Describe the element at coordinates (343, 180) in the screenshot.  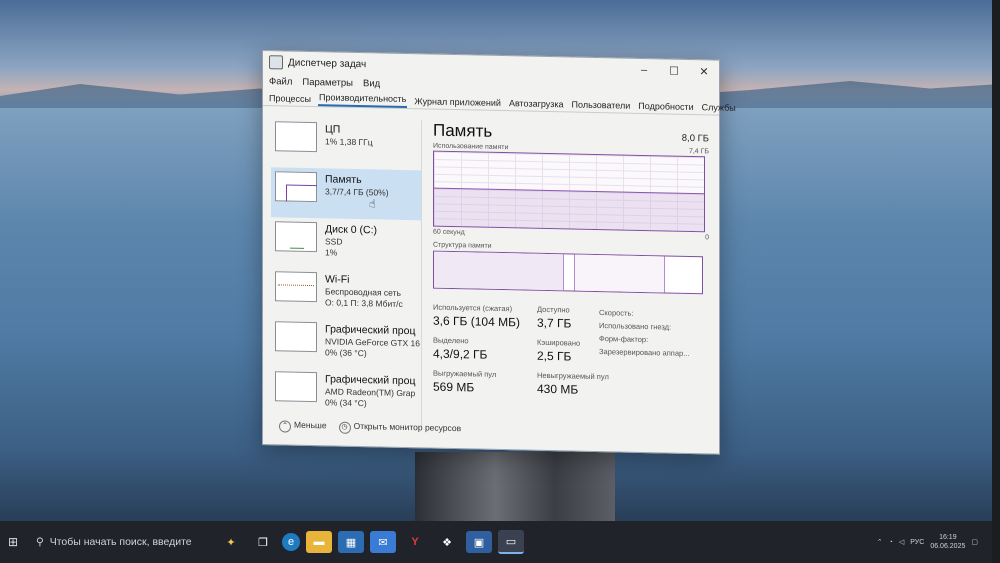
I see `resource-name: Память` at that location.